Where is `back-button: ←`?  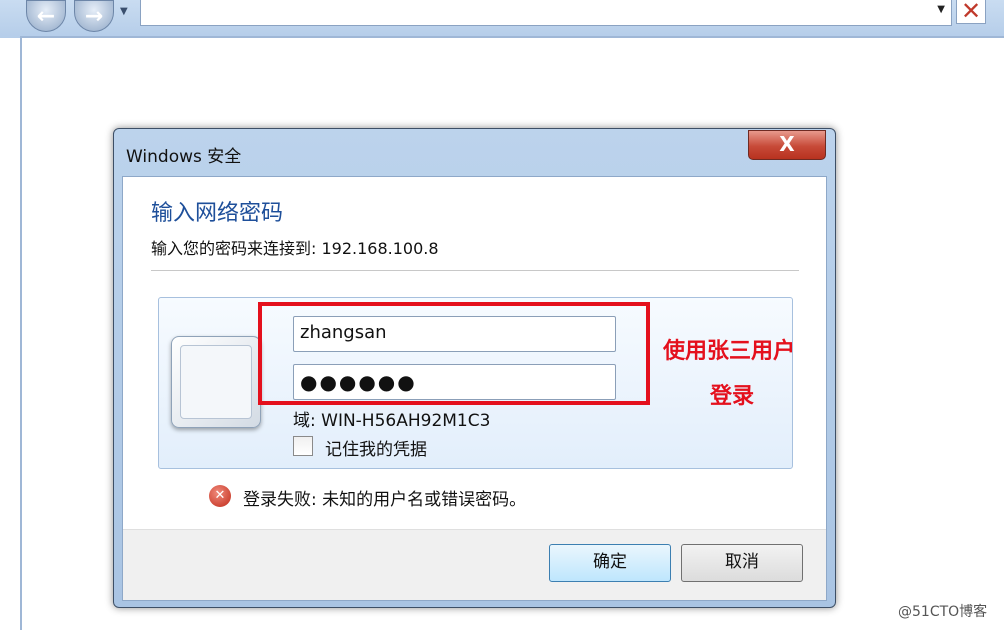 back-button: ← is located at coordinates (46, 16).